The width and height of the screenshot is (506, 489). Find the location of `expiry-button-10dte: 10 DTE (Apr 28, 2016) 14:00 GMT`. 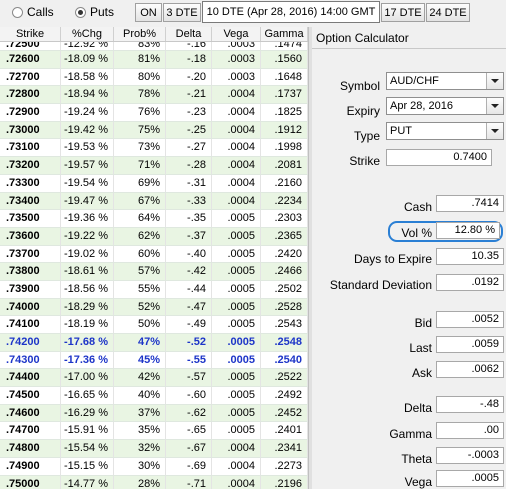

expiry-button-10dte: 10 DTE (Apr 28, 2016) 14:00 GMT is located at coordinates (291, 12).